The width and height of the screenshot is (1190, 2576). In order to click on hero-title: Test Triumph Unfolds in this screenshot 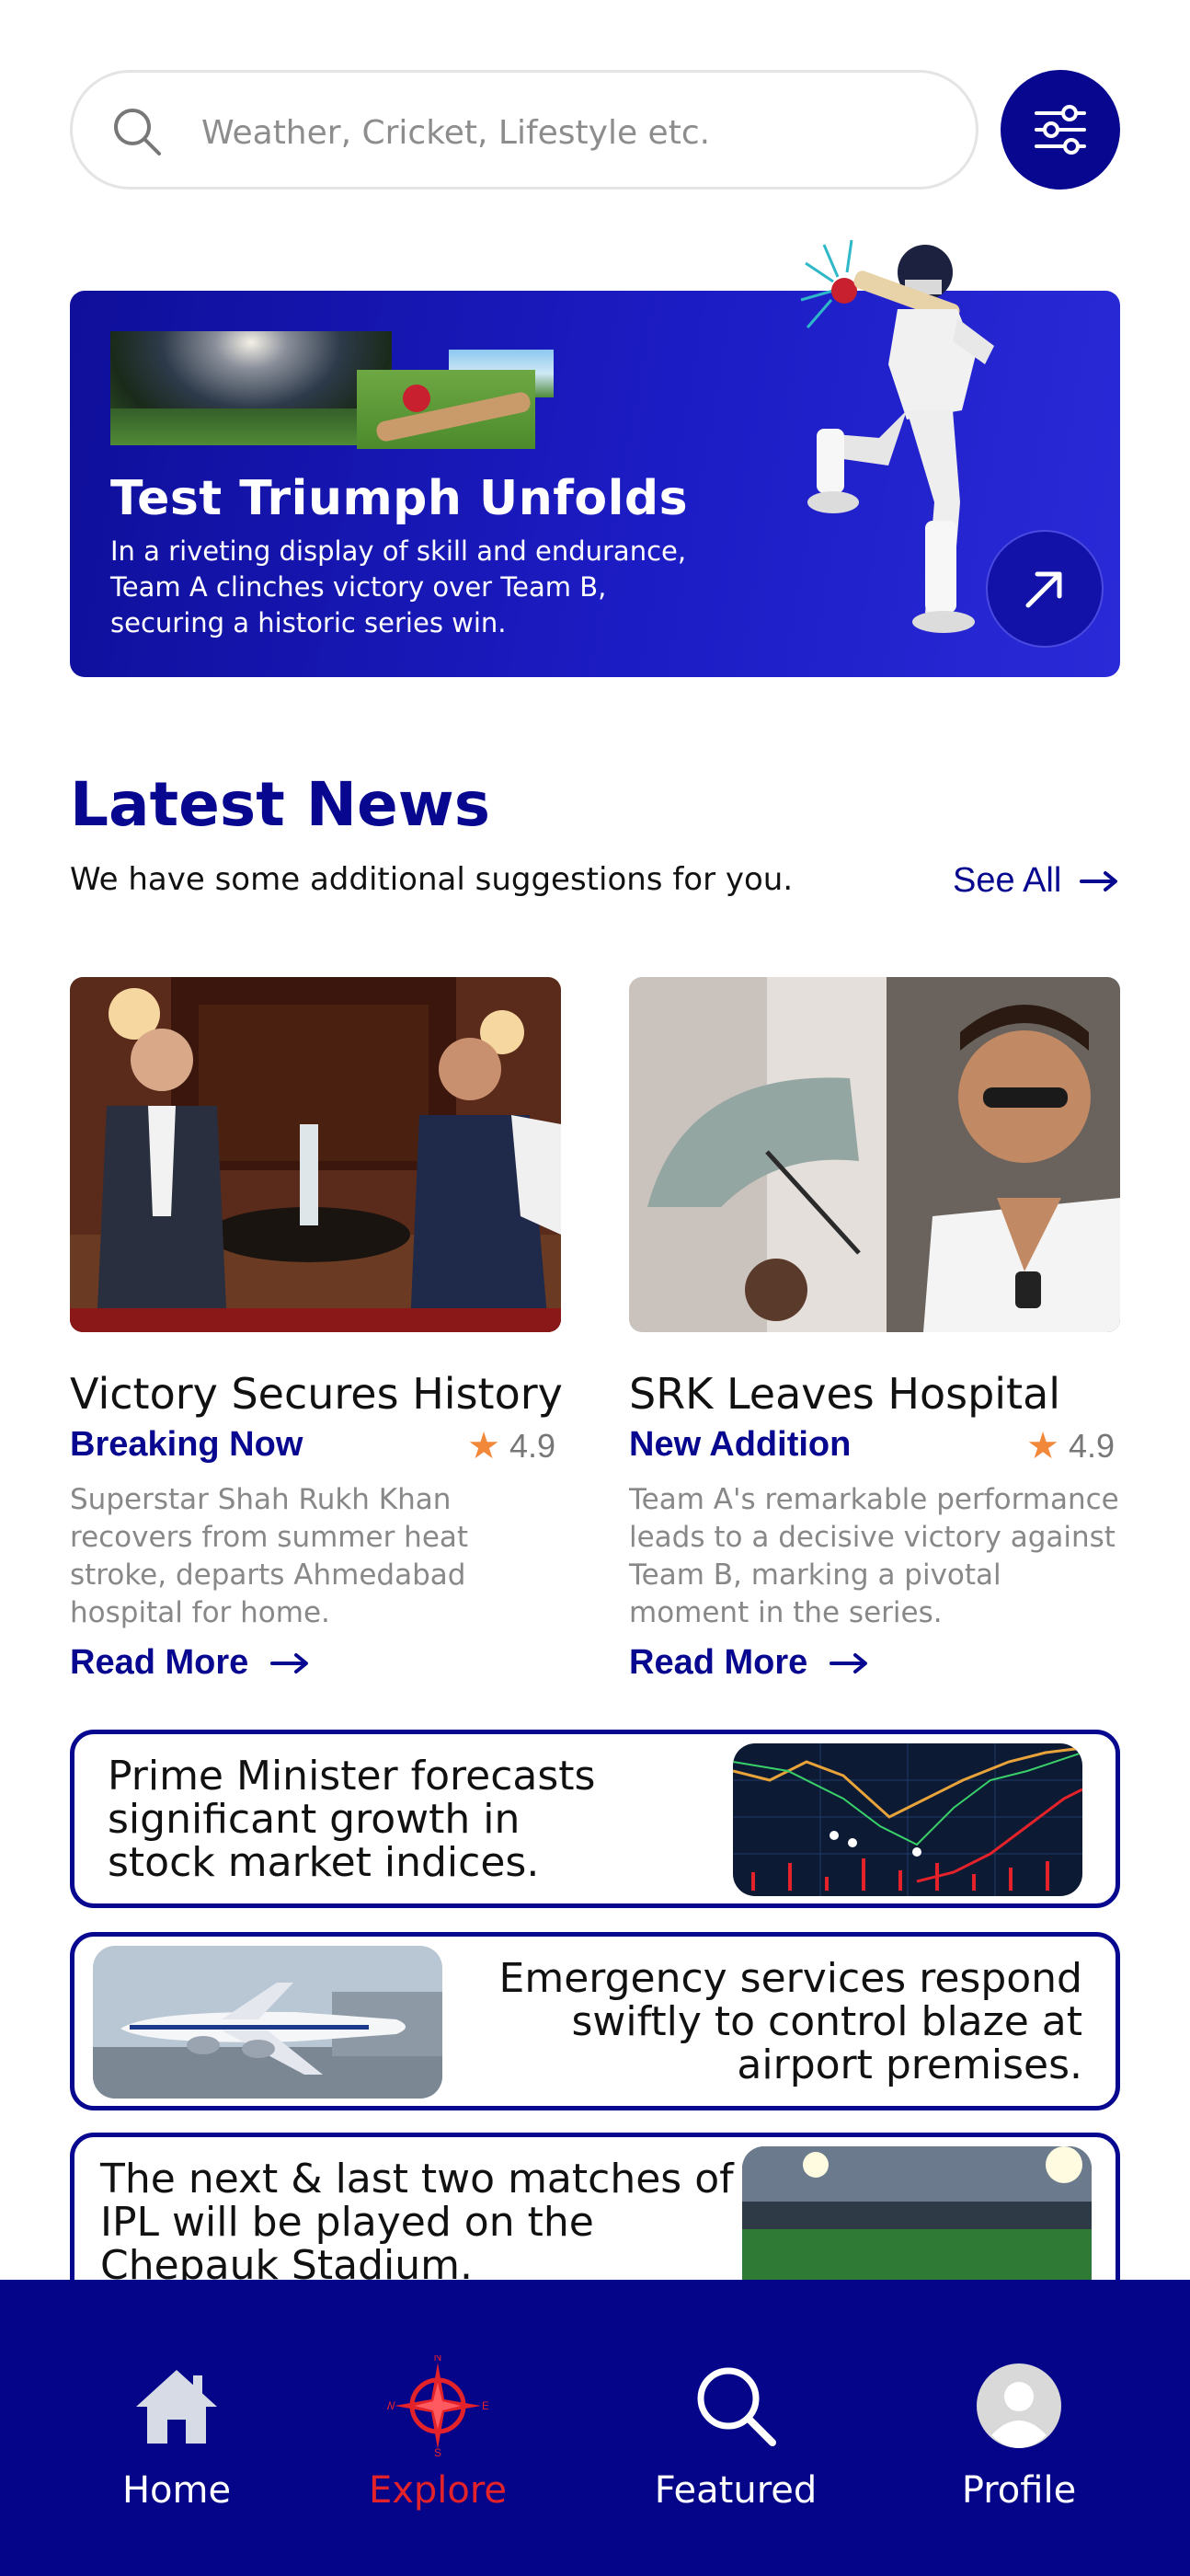, I will do `click(399, 498)`.